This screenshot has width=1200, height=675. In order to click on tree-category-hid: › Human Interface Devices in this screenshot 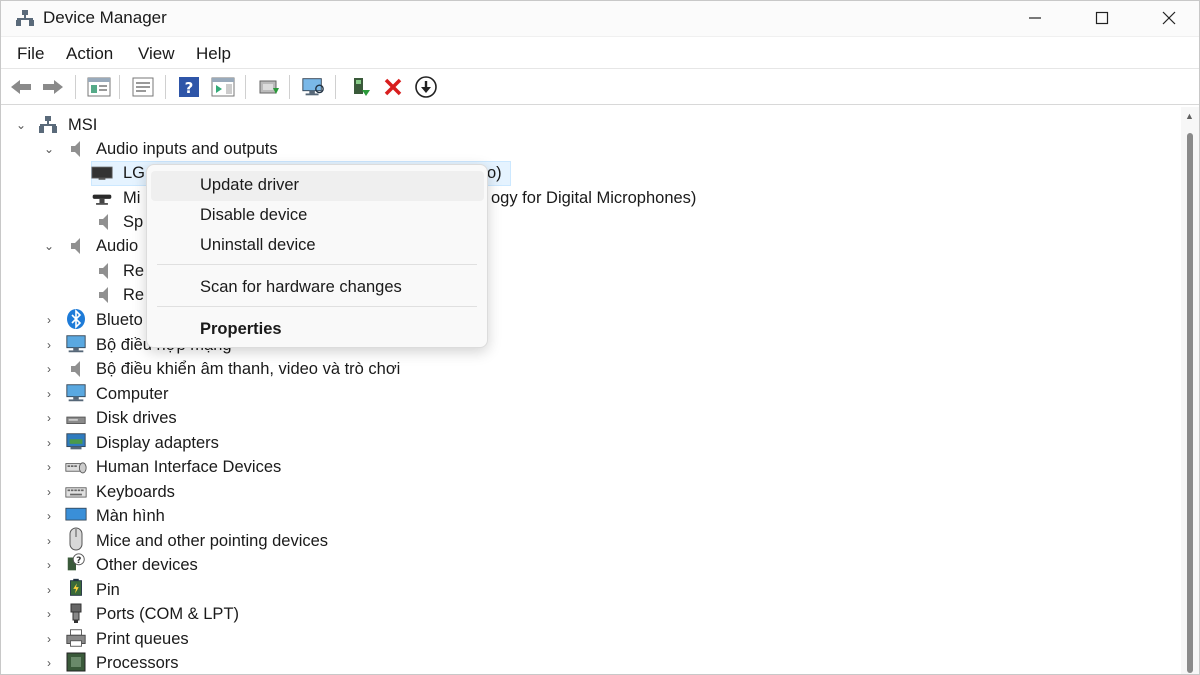, I will do `click(155, 467)`.